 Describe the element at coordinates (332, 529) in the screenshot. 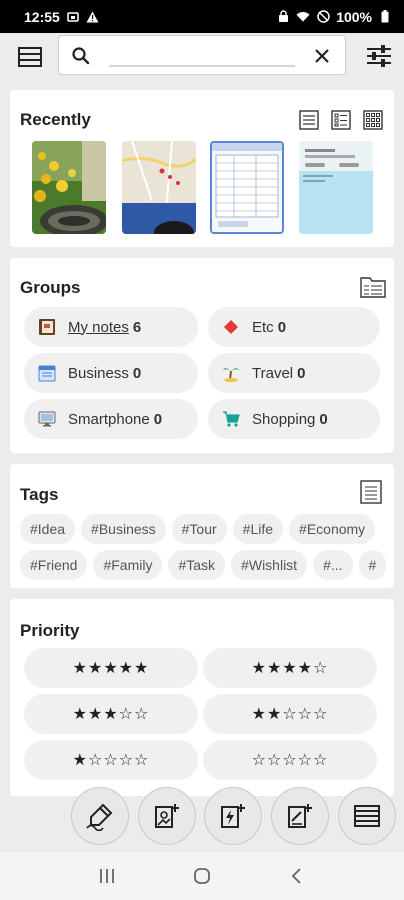

I see `tag-chip: #Economy` at that location.